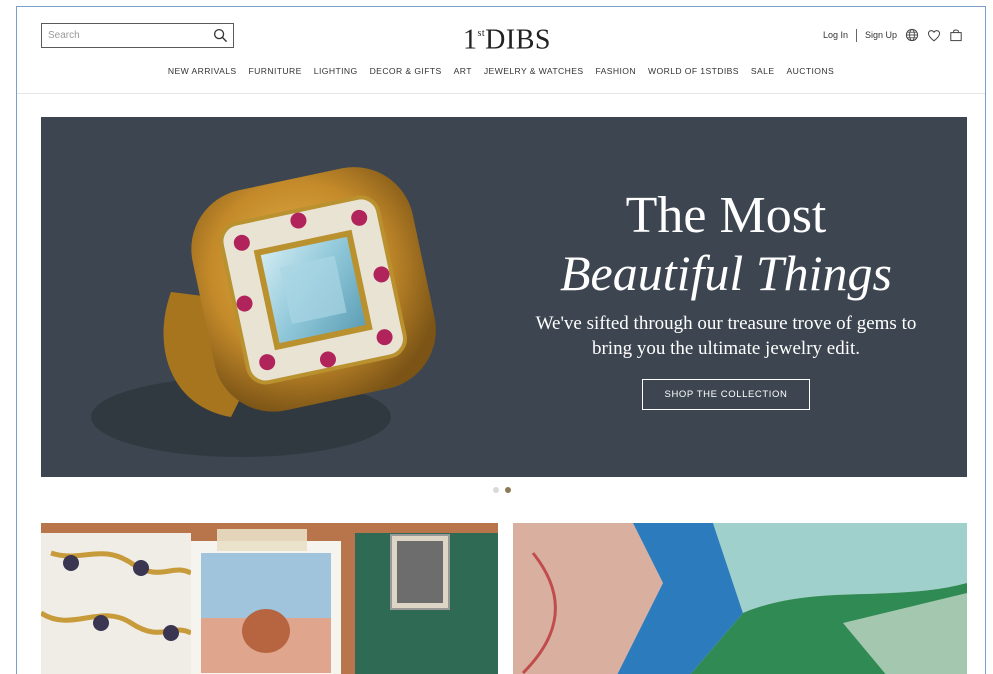 The width and height of the screenshot is (993, 674). Describe the element at coordinates (202, 71) in the screenshot. I see `nav-item-new-arrivals: NEW ARRIVALS` at that location.